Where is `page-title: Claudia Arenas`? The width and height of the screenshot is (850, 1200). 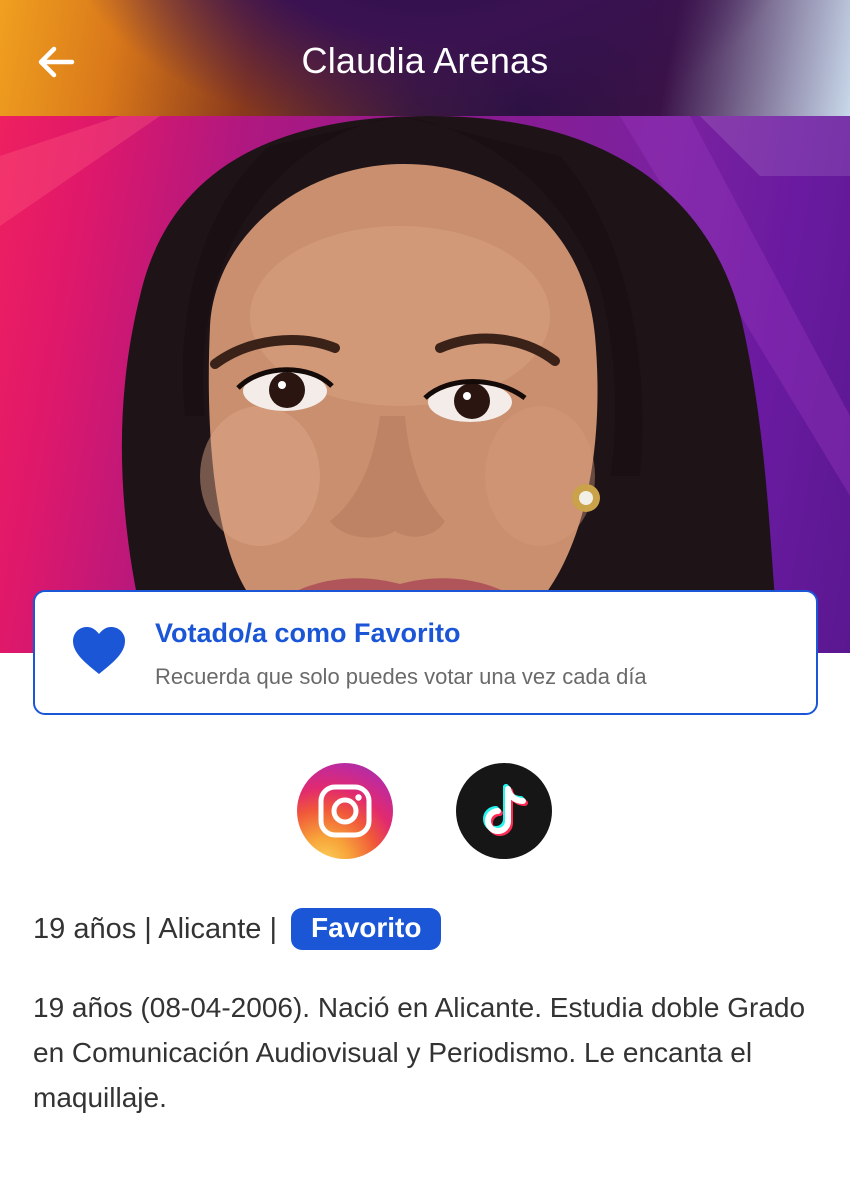 page-title: Claudia Arenas is located at coordinates (425, 60).